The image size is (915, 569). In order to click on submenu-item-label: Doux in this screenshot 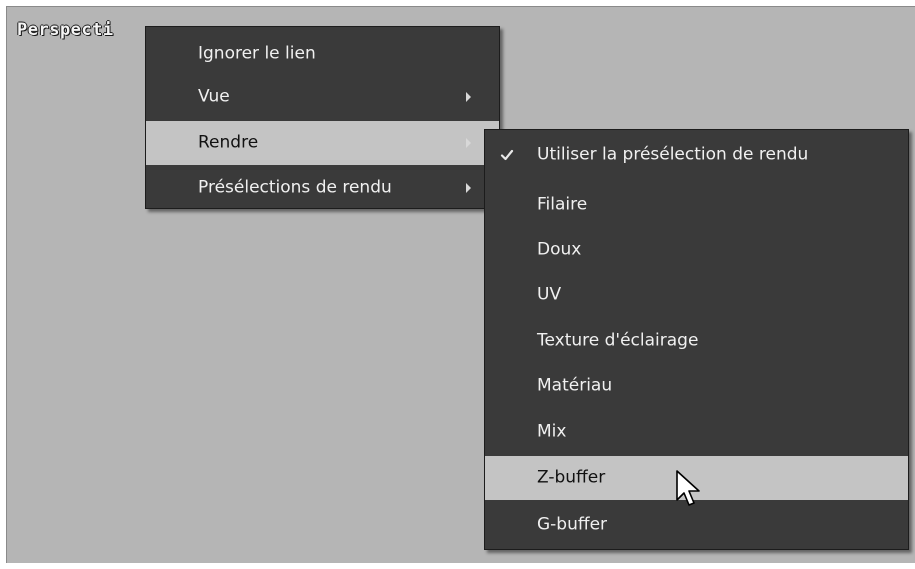, I will do `click(559, 249)`.